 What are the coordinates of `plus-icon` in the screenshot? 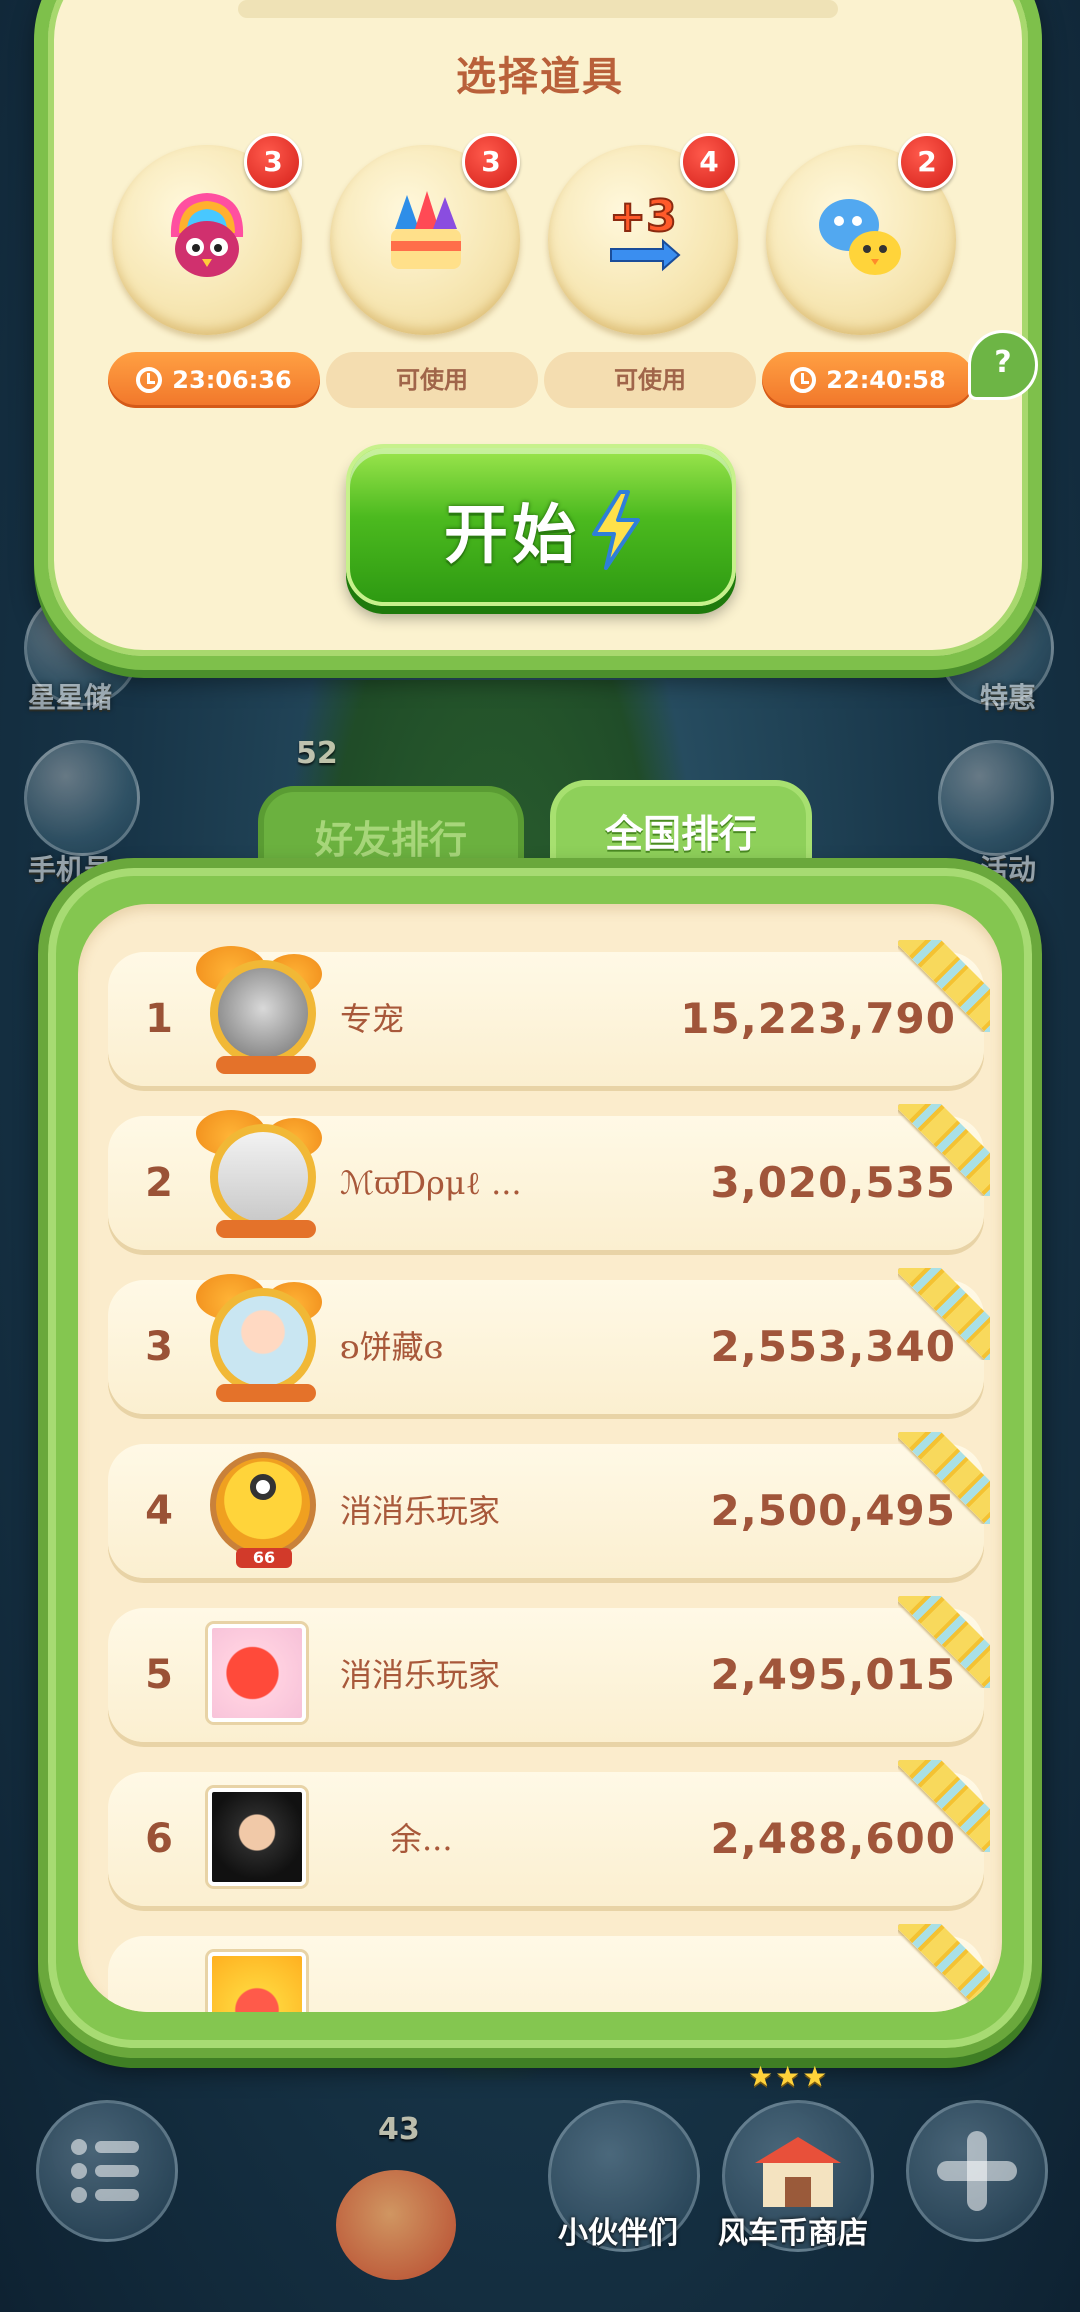 It's located at (977, 2171).